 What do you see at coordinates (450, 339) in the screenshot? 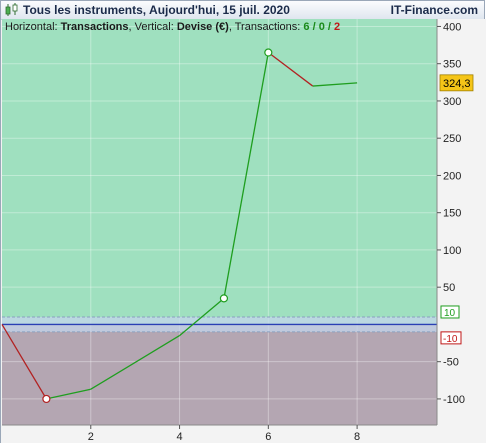
I see `lower-bound-label: -10` at bounding box center [450, 339].